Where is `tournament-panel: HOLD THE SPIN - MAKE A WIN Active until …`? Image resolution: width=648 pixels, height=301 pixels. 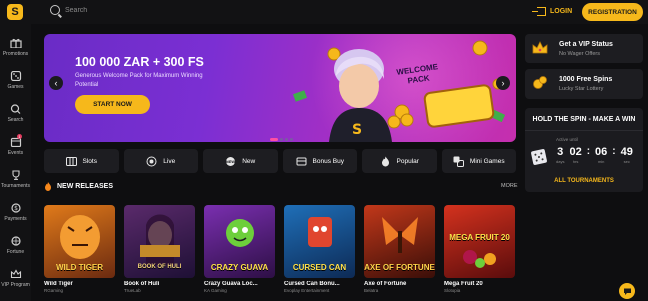
tournament-panel: HOLD THE SPIN - MAKE A WIN Active until … is located at coordinates (584, 150).